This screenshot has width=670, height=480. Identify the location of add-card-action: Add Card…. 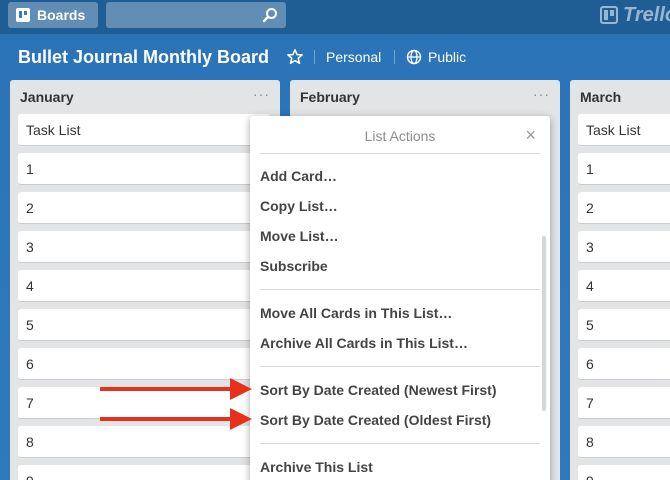
(298, 176).